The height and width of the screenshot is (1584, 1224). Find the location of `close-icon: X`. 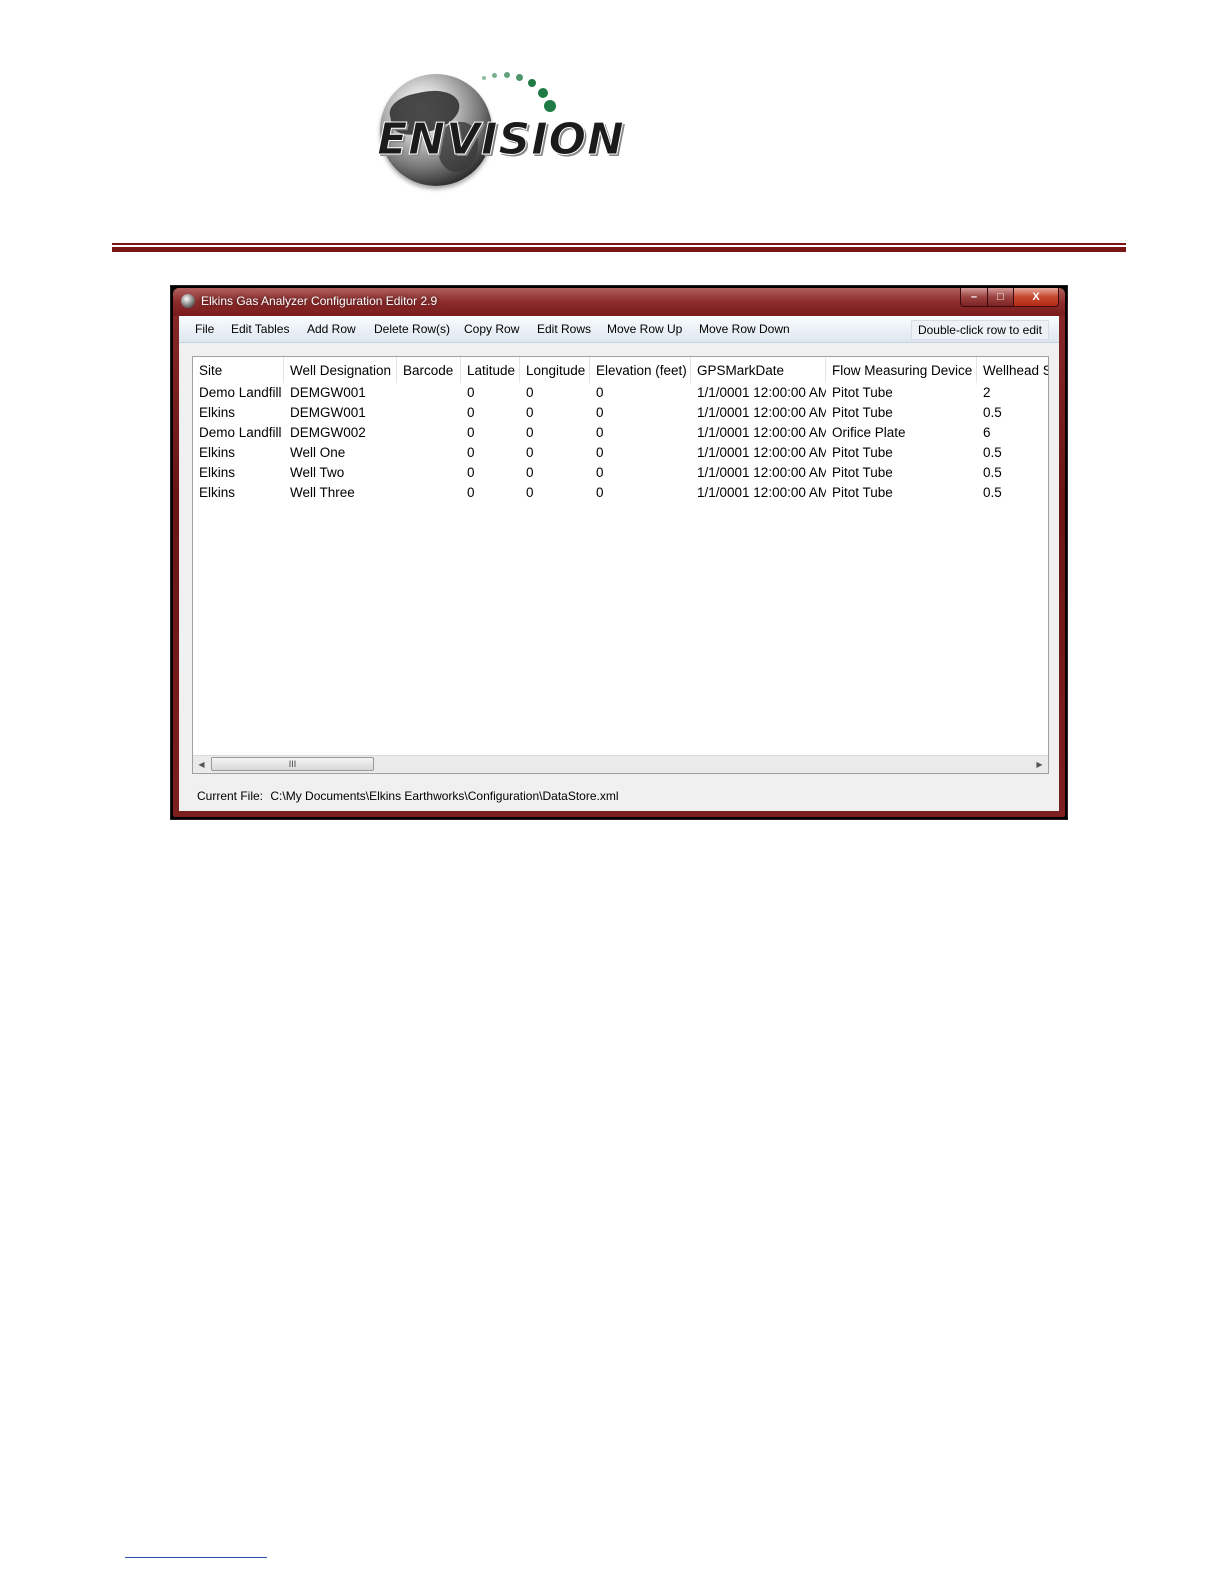

close-icon: X is located at coordinates (1036, 297).